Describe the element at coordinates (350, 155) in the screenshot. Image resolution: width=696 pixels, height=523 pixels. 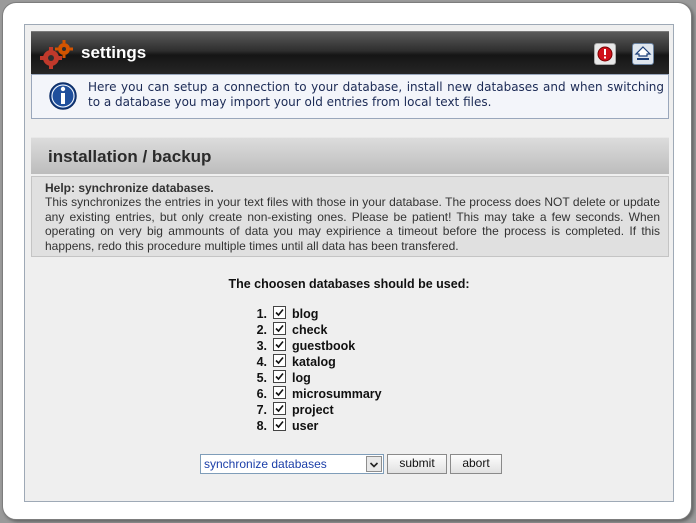
I see `section-header: installation / backup` at that location.